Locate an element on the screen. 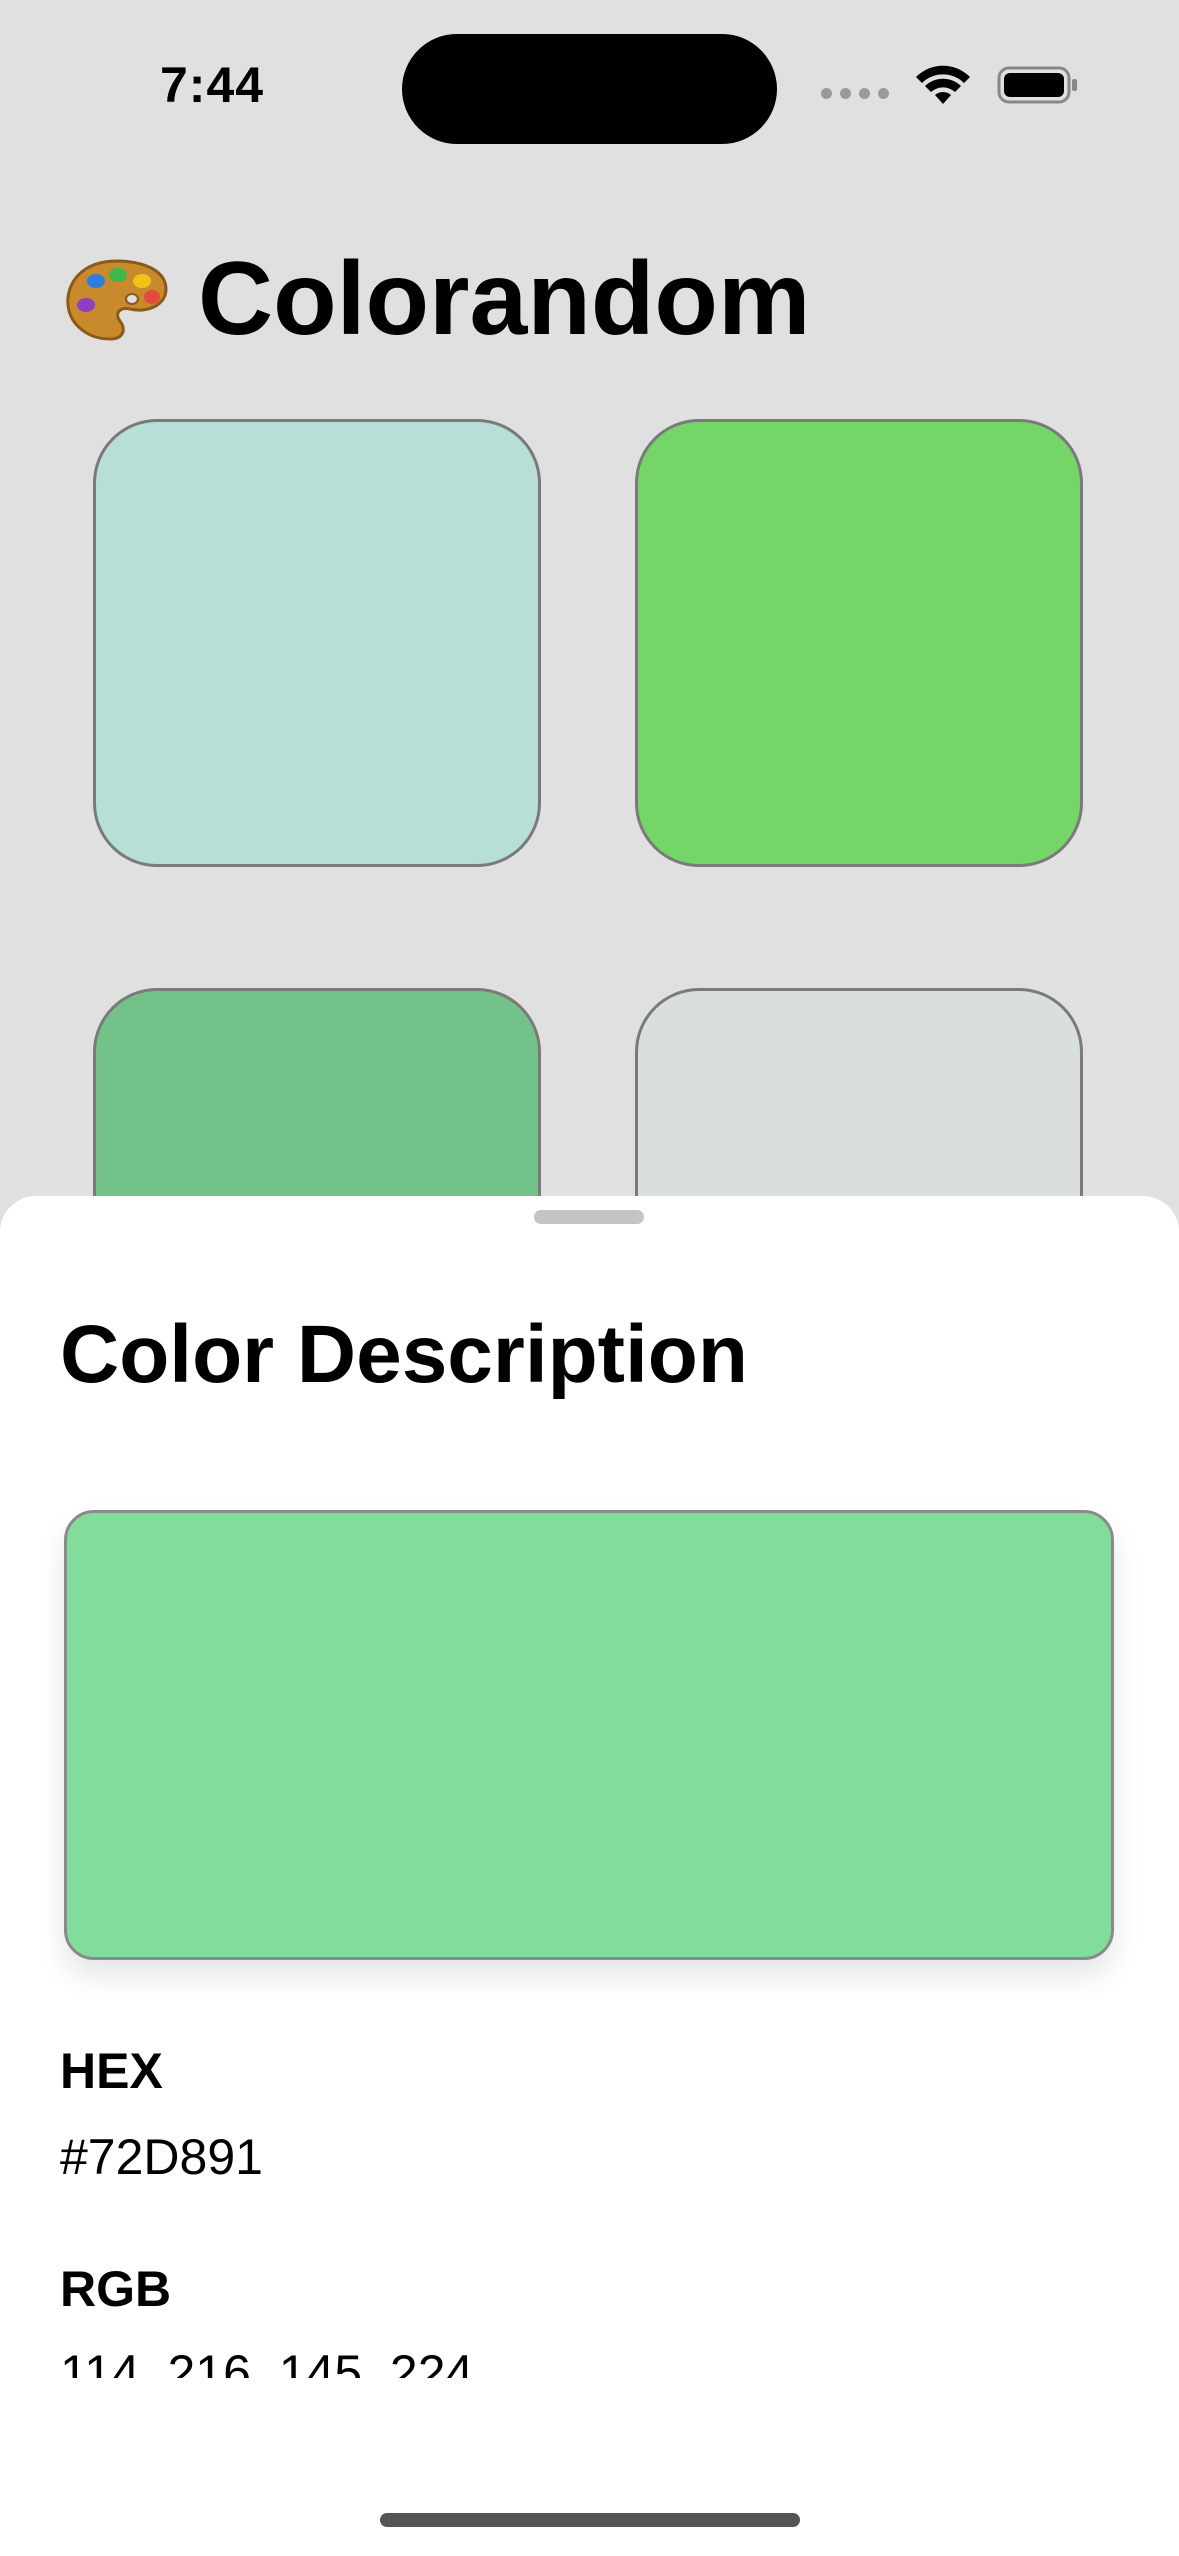 The height and width of the screenshot is (2556, 1179). page-title: Colorandom is located at coordinates (436, 299).